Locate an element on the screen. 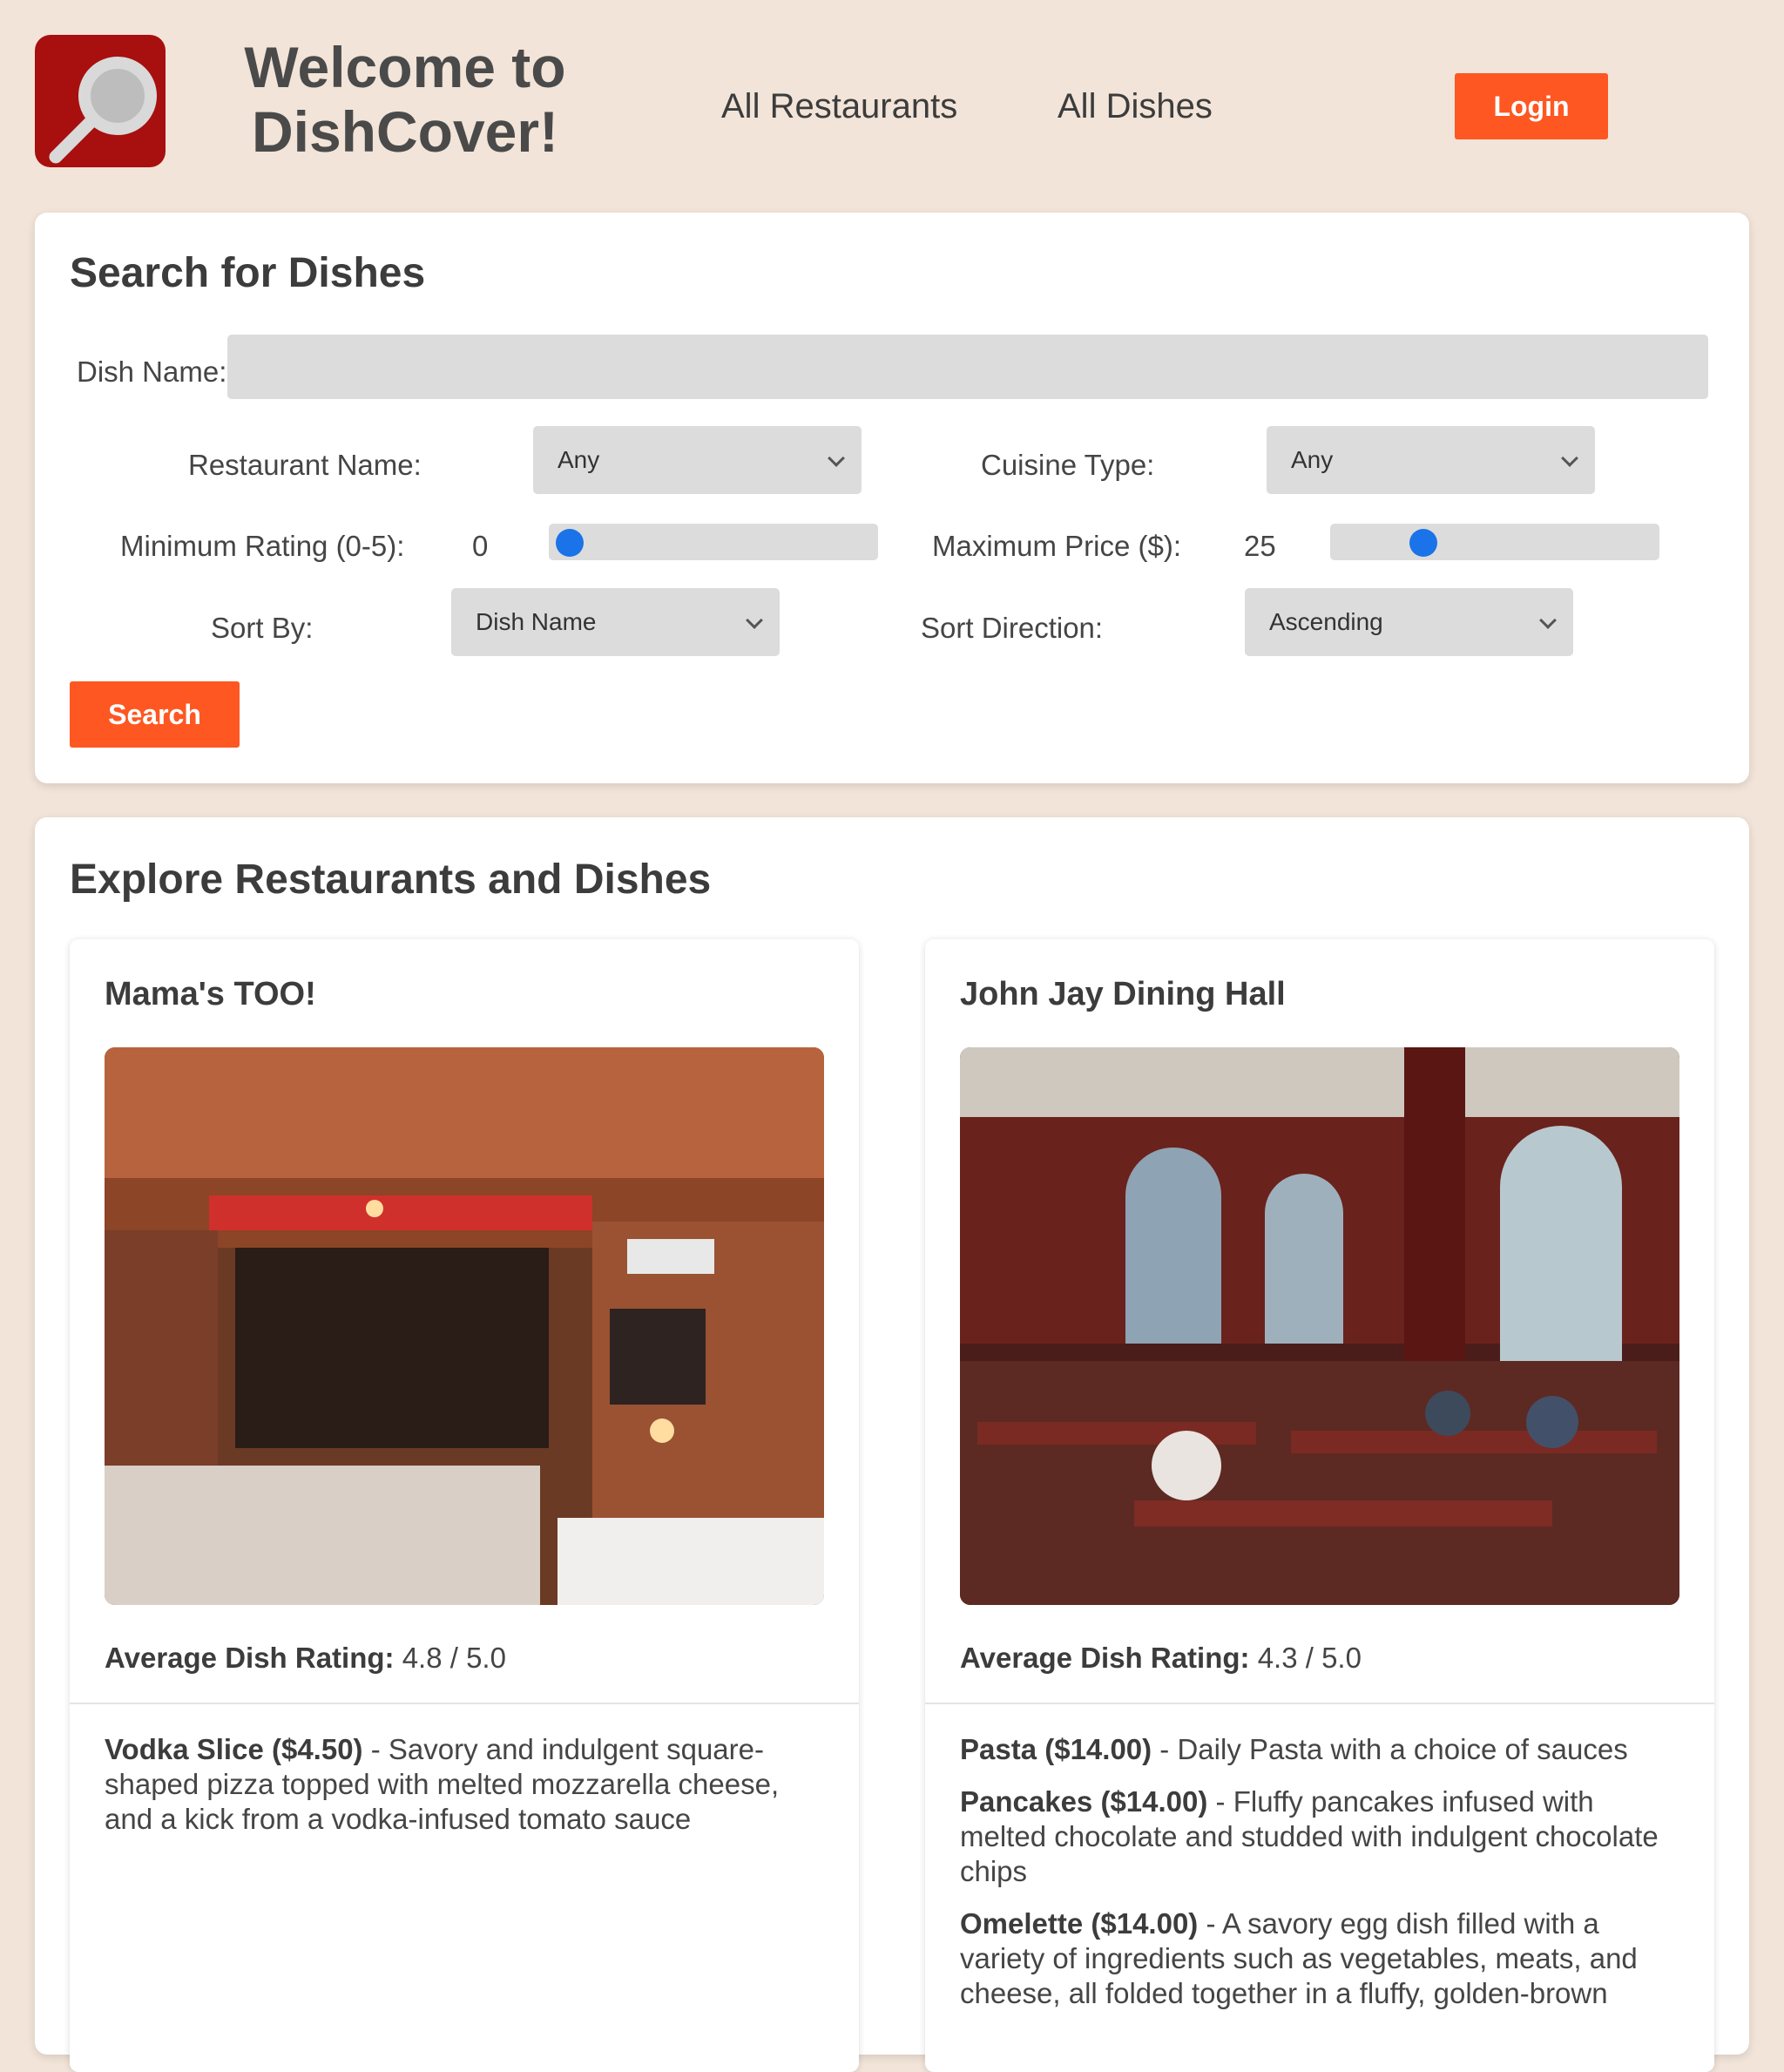  dish-title: Omelette ($14.00) is located at coordinates (1079, 1924).